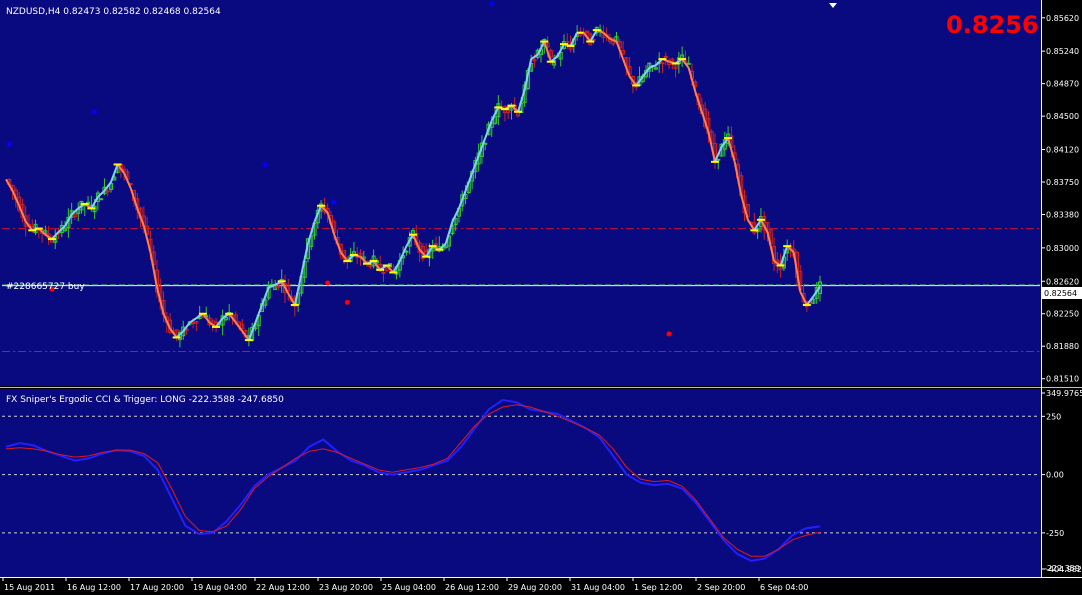 This screenshot has height=595, width=1082. I want to click on current-price-tag: 0.82564, so click(1060, 293).